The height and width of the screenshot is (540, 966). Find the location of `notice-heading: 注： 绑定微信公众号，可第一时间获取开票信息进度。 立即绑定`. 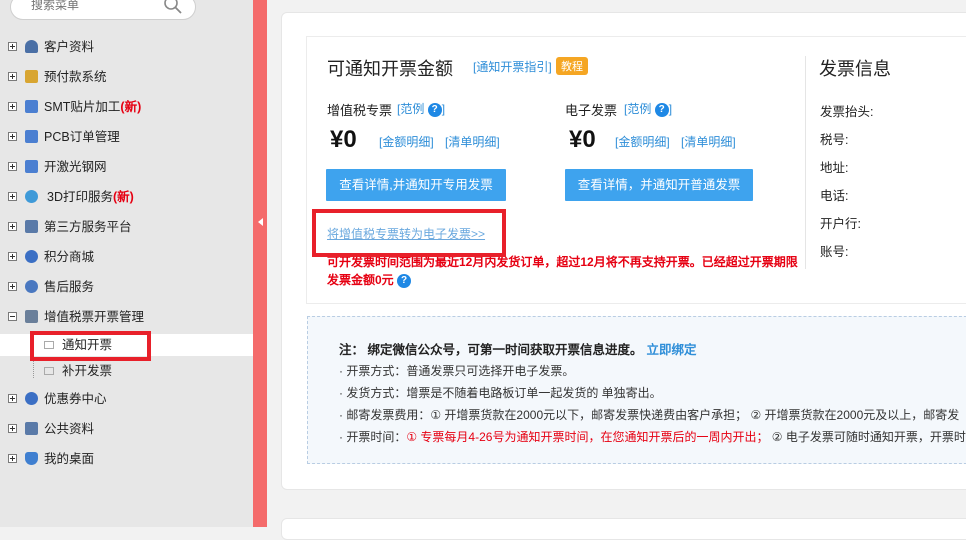

notice-heading: 注： 绑定微信公众号，可第一时间获取开票信息进度。 立即绑定 is located at coordinates (518, 348).